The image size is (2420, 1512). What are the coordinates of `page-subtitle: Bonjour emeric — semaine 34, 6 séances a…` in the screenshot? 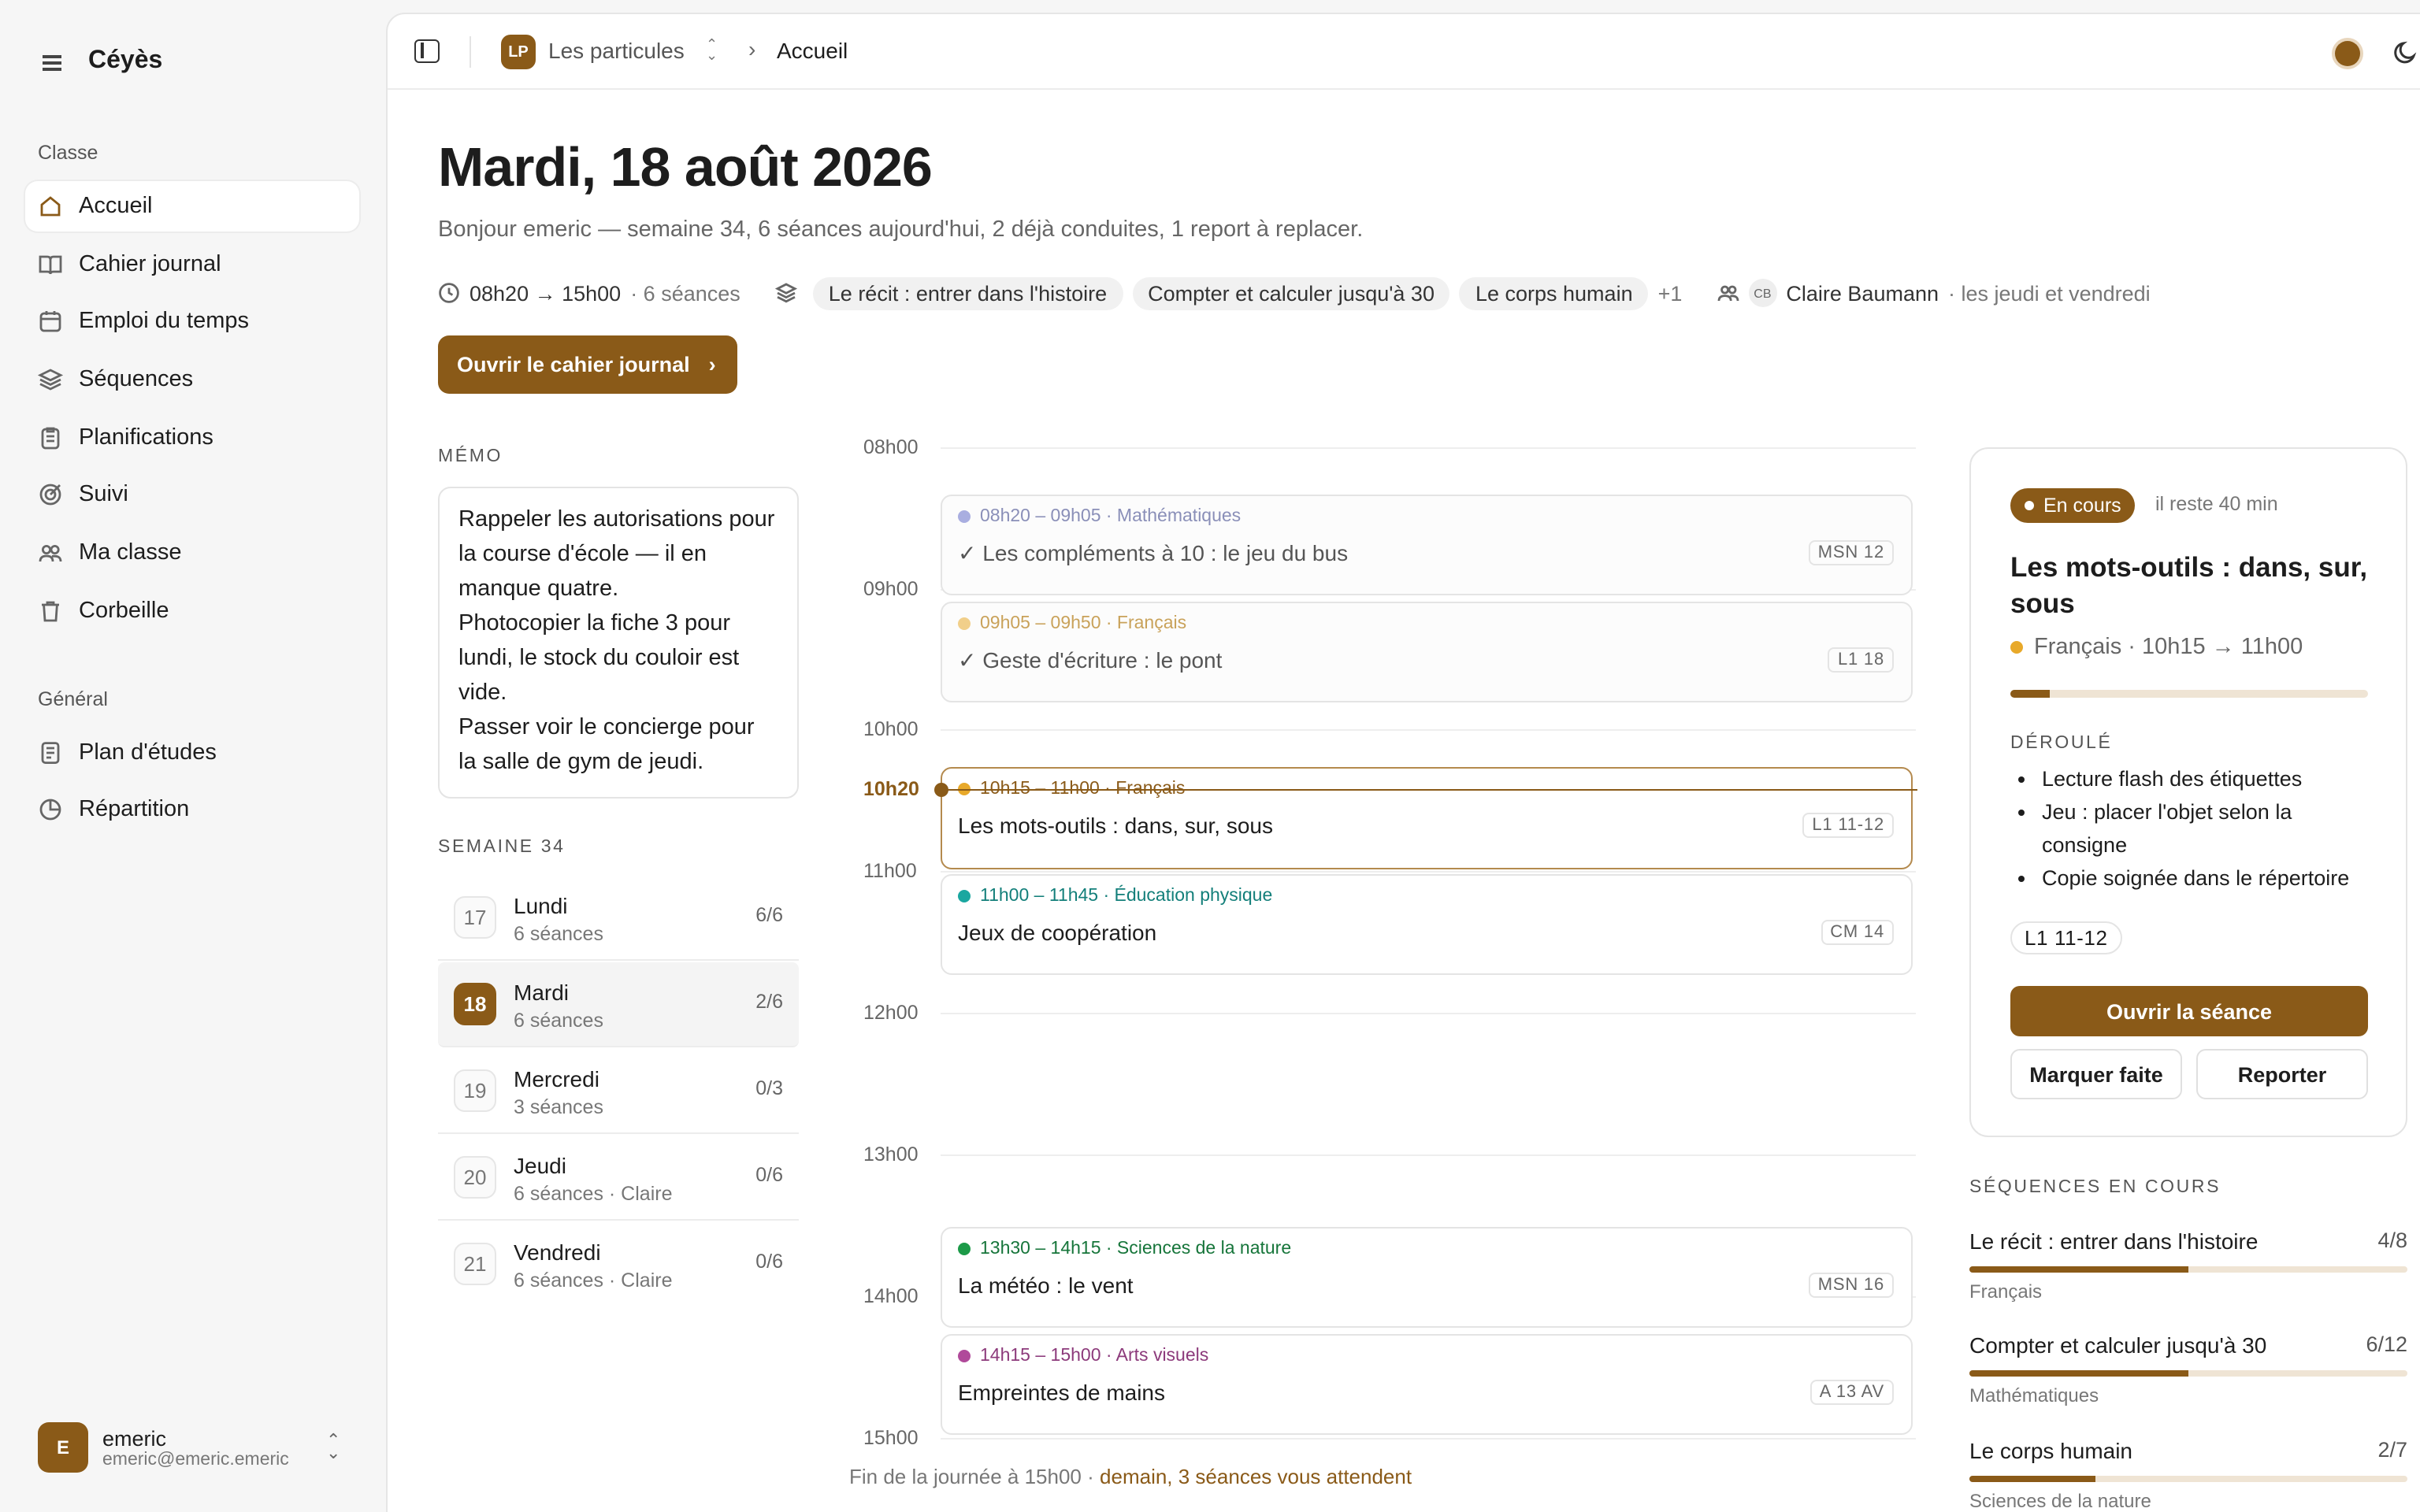 It's located at (901, 230).